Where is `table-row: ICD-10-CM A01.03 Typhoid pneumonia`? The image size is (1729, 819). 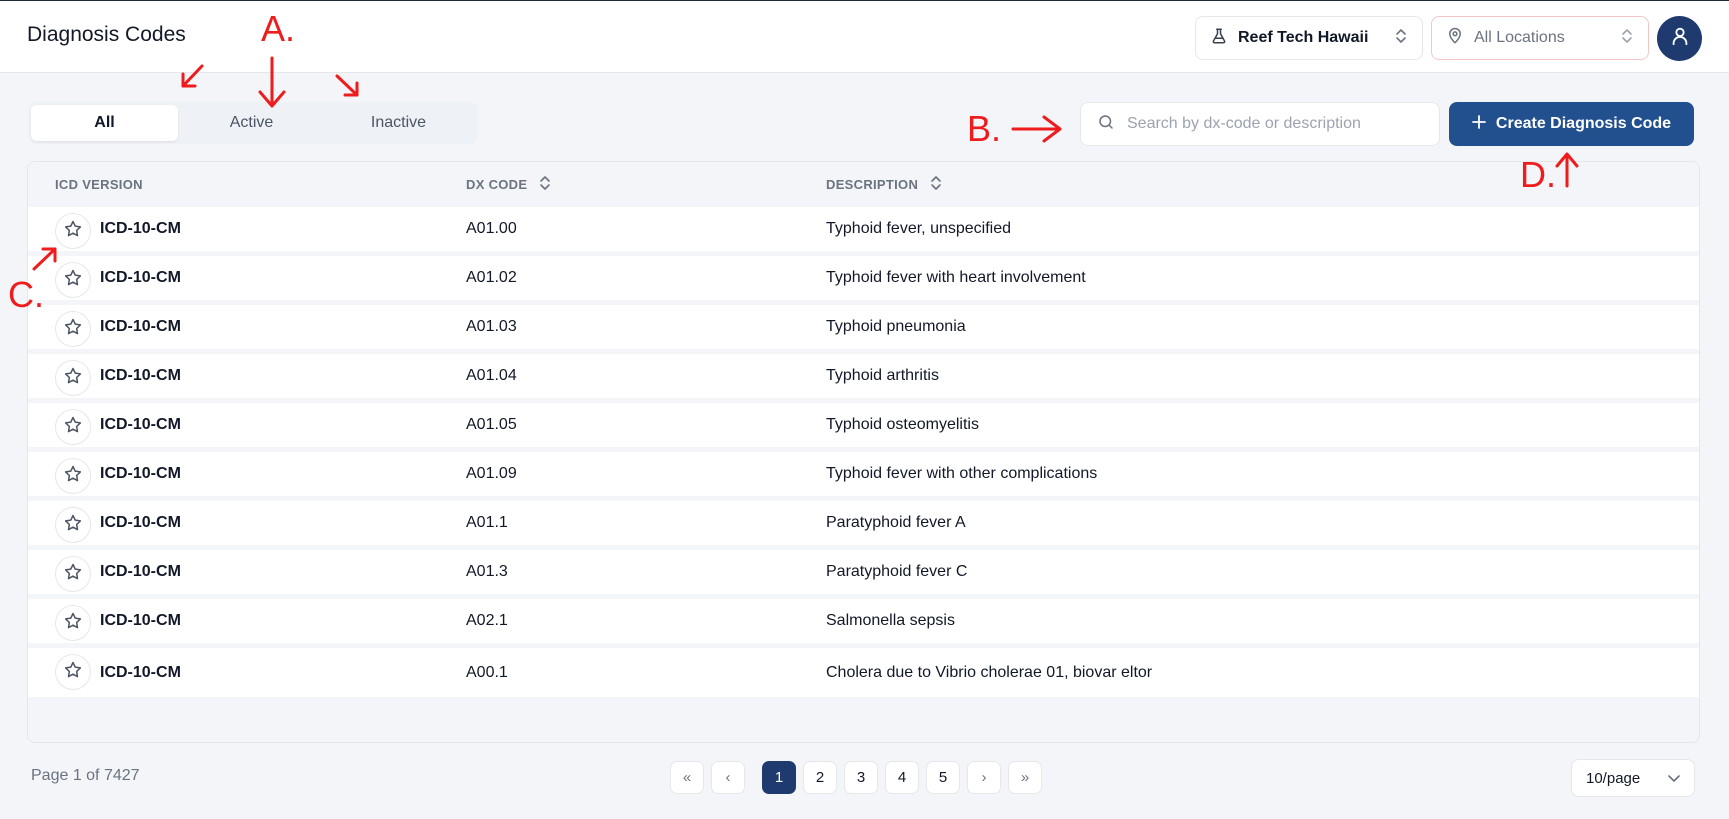
table-row: ICD-10-CM A01.03 Typhoid pneumonia is located at coordinates (863, 329).